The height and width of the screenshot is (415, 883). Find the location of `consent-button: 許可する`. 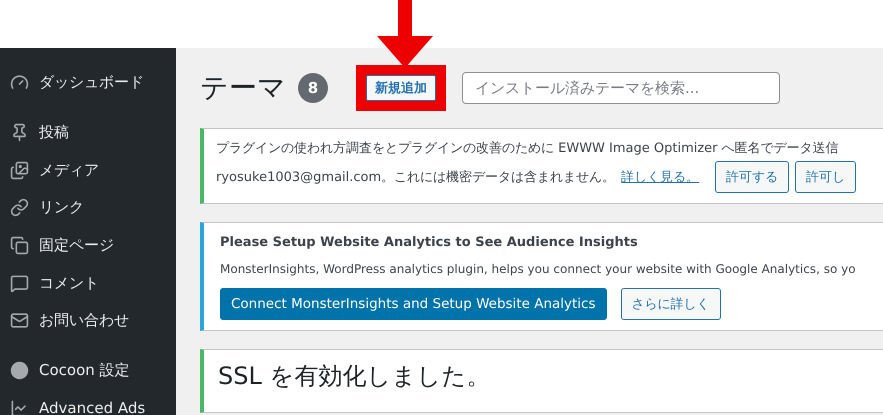

consent-button: 許可する is located at coordinates (752, 177).